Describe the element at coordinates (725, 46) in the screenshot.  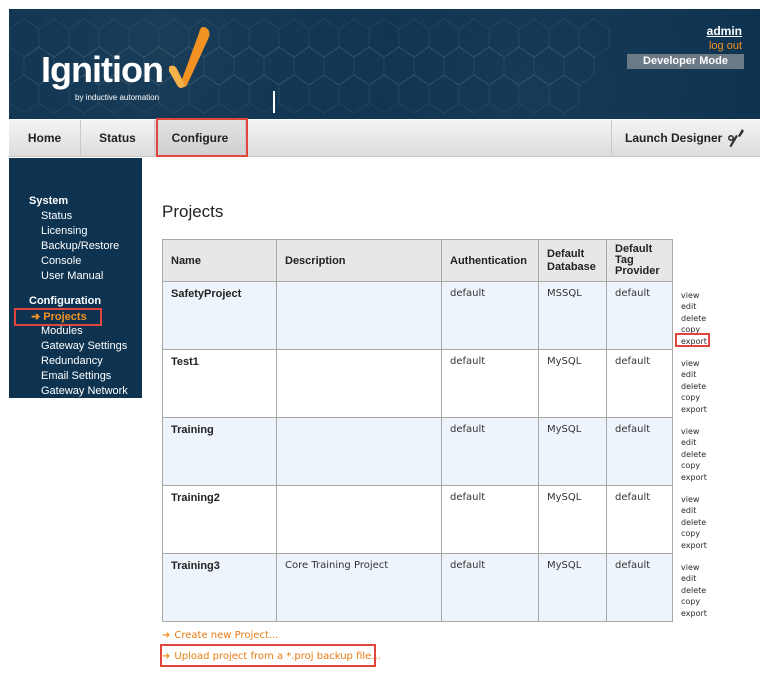
I see `logout-link: log out` at that location.